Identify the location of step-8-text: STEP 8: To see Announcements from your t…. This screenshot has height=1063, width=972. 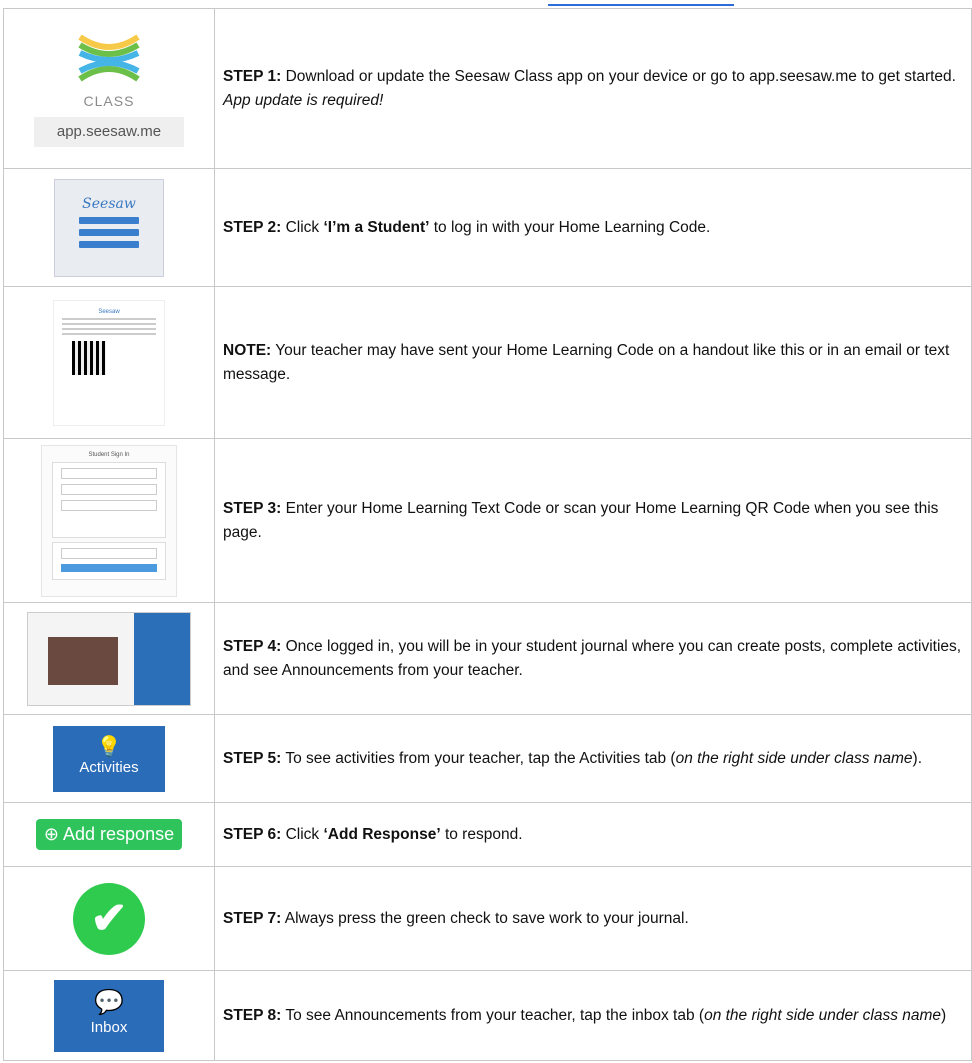
(593, 1015).